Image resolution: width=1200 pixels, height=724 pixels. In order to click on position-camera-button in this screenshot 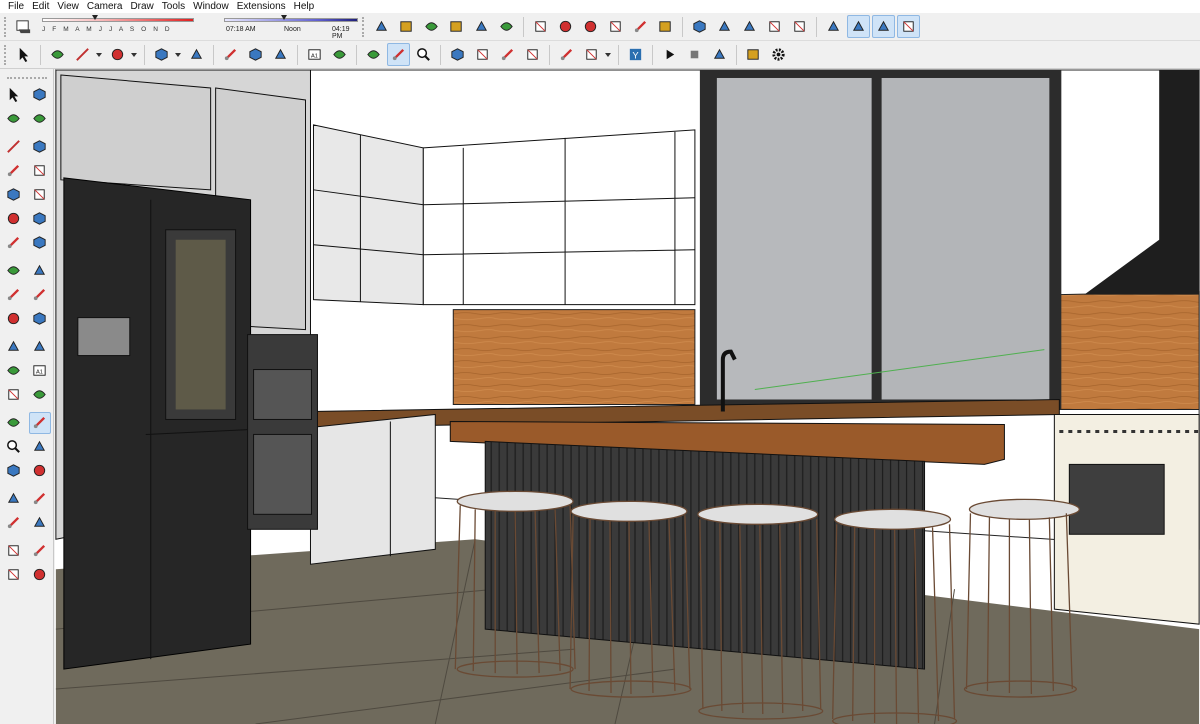, I will do `click(14, 499)`.